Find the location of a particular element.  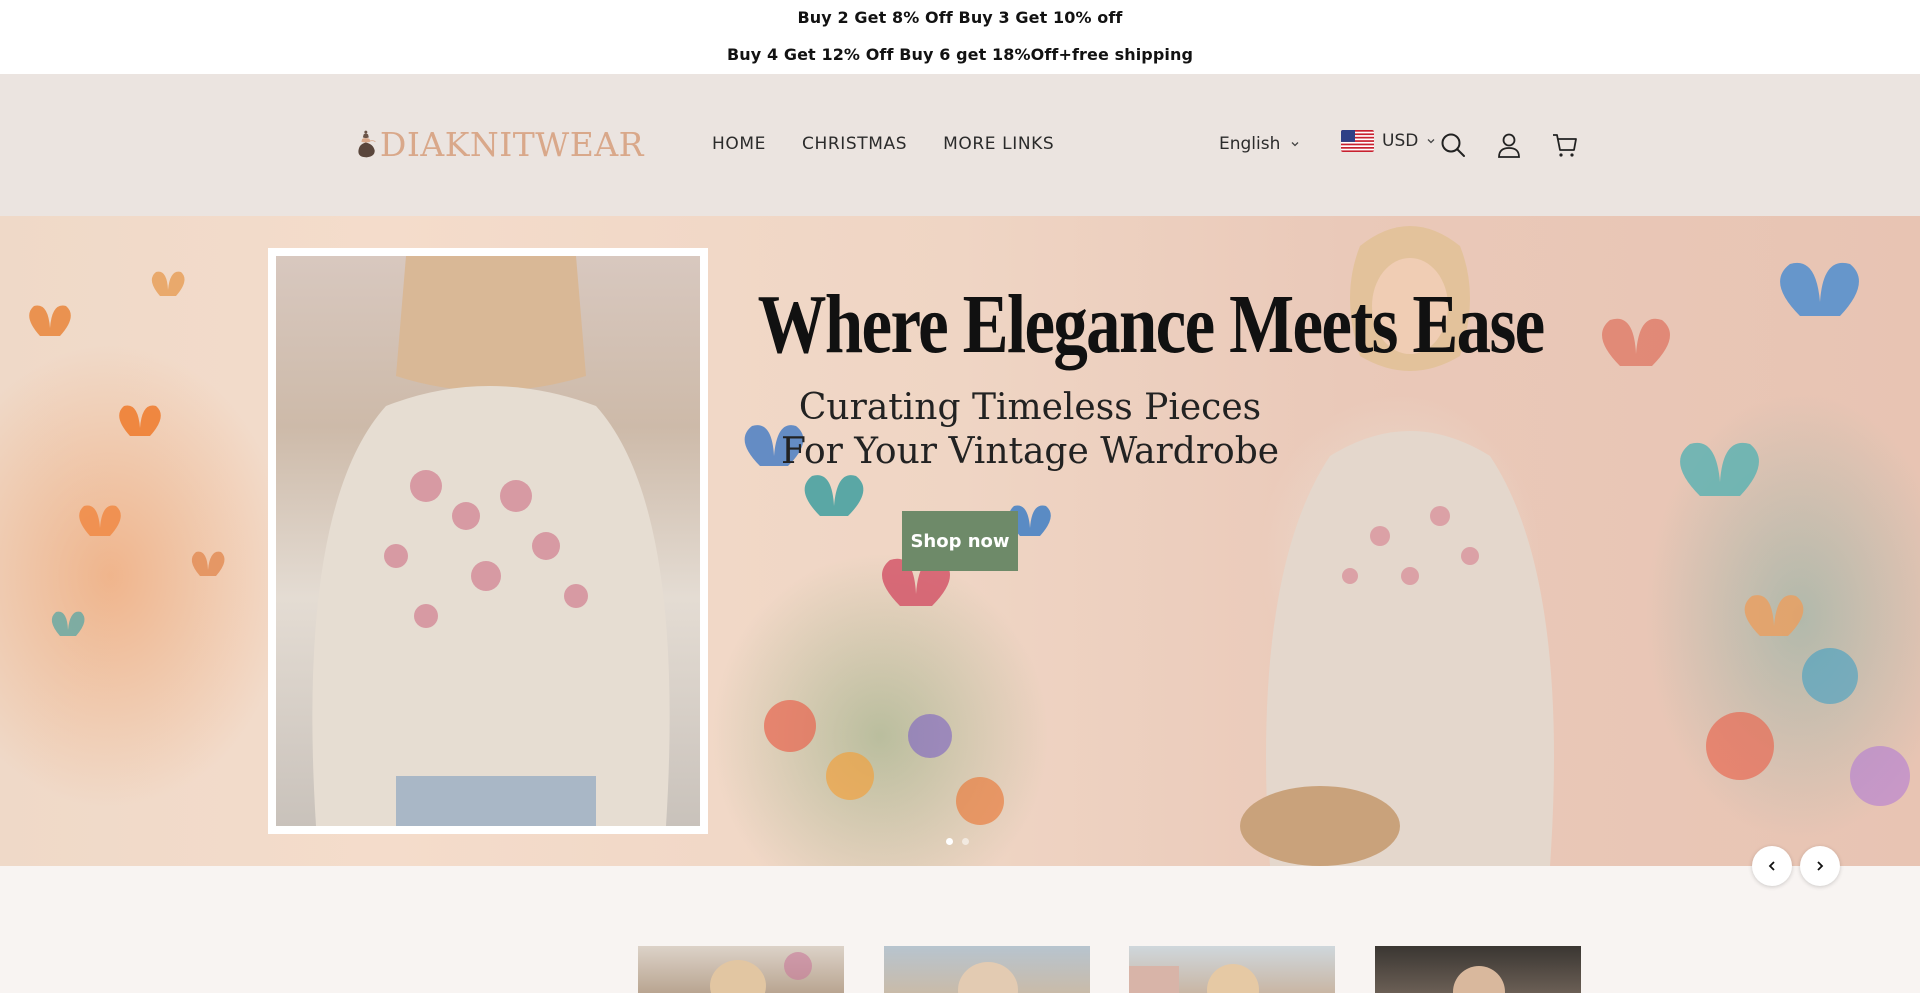

slideshow-dots is located at coordinates (957, 841).